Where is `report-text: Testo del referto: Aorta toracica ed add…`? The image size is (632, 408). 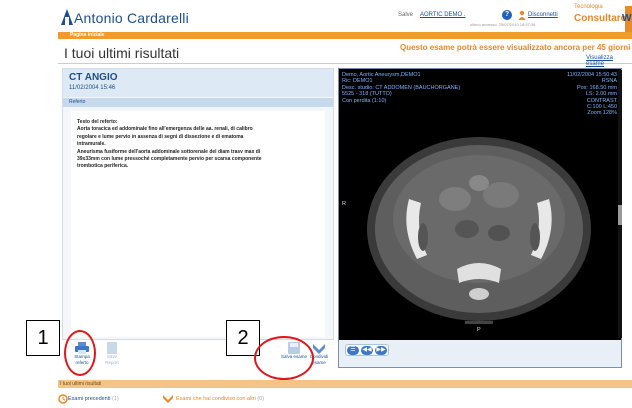 report-text: Testo del referto: Aorta toracica ed add… is located at coordinates (195, 145).